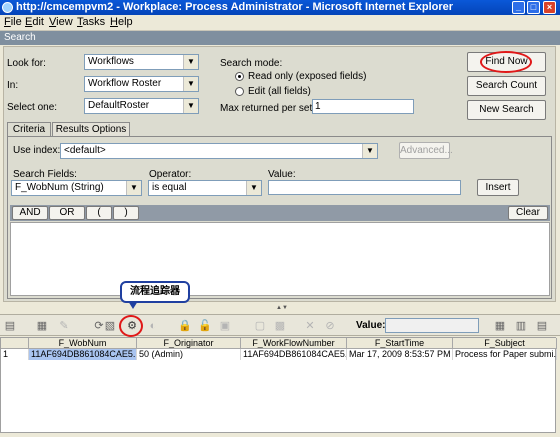 The image size is (560, 437). I want to click on column-header: F_WorkFlowNumber, so click(294, 343).